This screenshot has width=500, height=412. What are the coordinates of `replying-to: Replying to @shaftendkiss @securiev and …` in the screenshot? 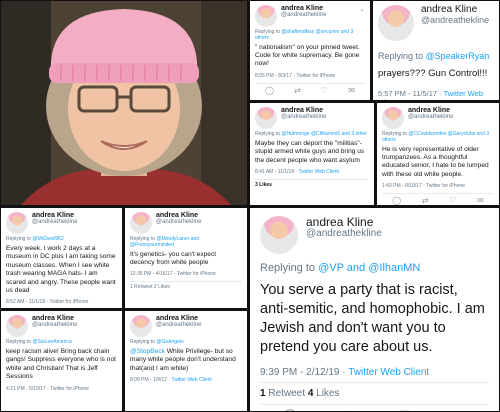 It's located at (304, 35).